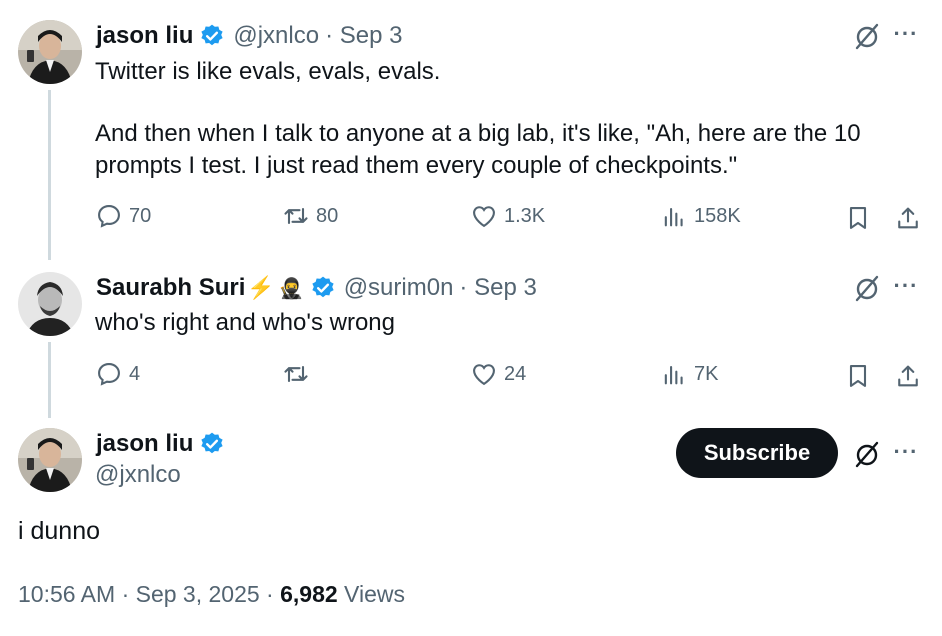  I want to click on tweet1-like-button: 1.3K, so click(507, 216).